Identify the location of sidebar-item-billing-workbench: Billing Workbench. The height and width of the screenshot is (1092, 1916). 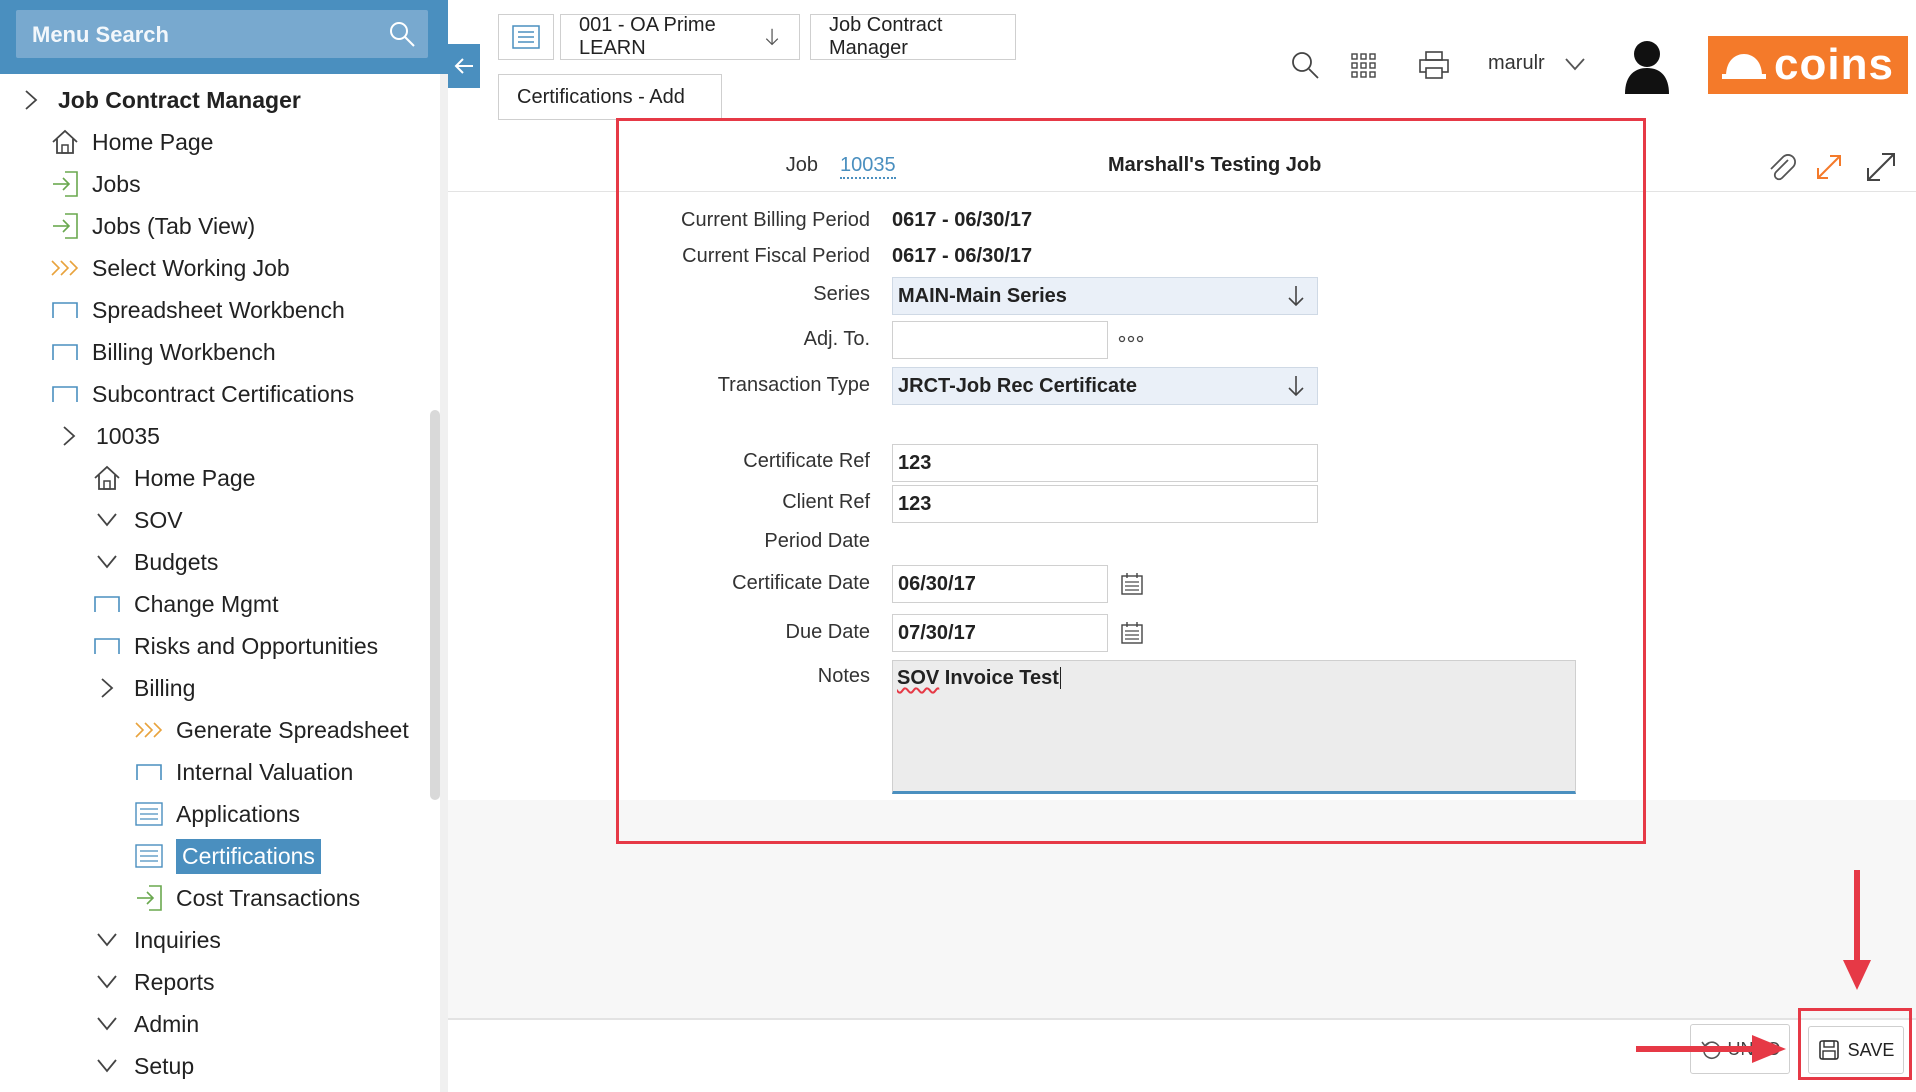
(163, 352).